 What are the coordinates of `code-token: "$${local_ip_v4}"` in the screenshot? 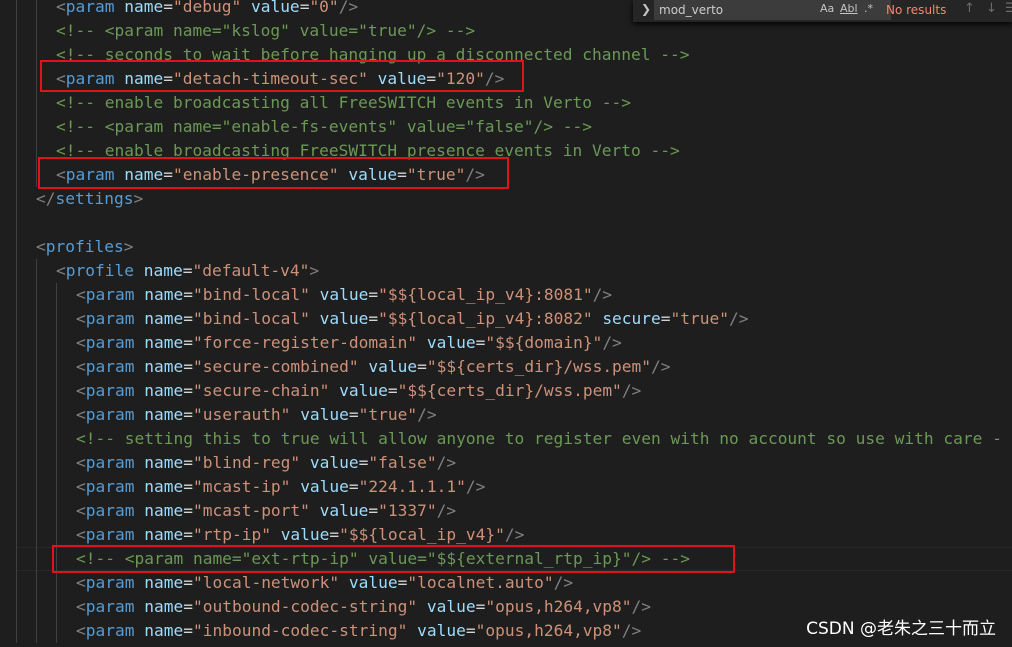 It's located at (422, 534).